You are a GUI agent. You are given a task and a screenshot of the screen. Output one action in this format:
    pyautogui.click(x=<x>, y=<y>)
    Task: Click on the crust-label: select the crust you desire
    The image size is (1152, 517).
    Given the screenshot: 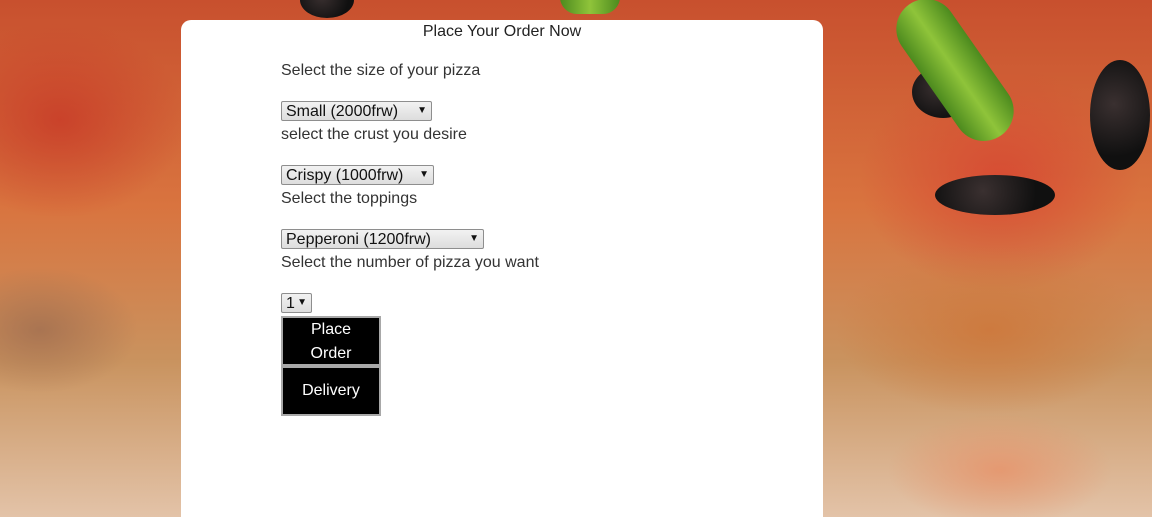 What is the action you would take?
    pyautogui.click(x=374, y=134)
    